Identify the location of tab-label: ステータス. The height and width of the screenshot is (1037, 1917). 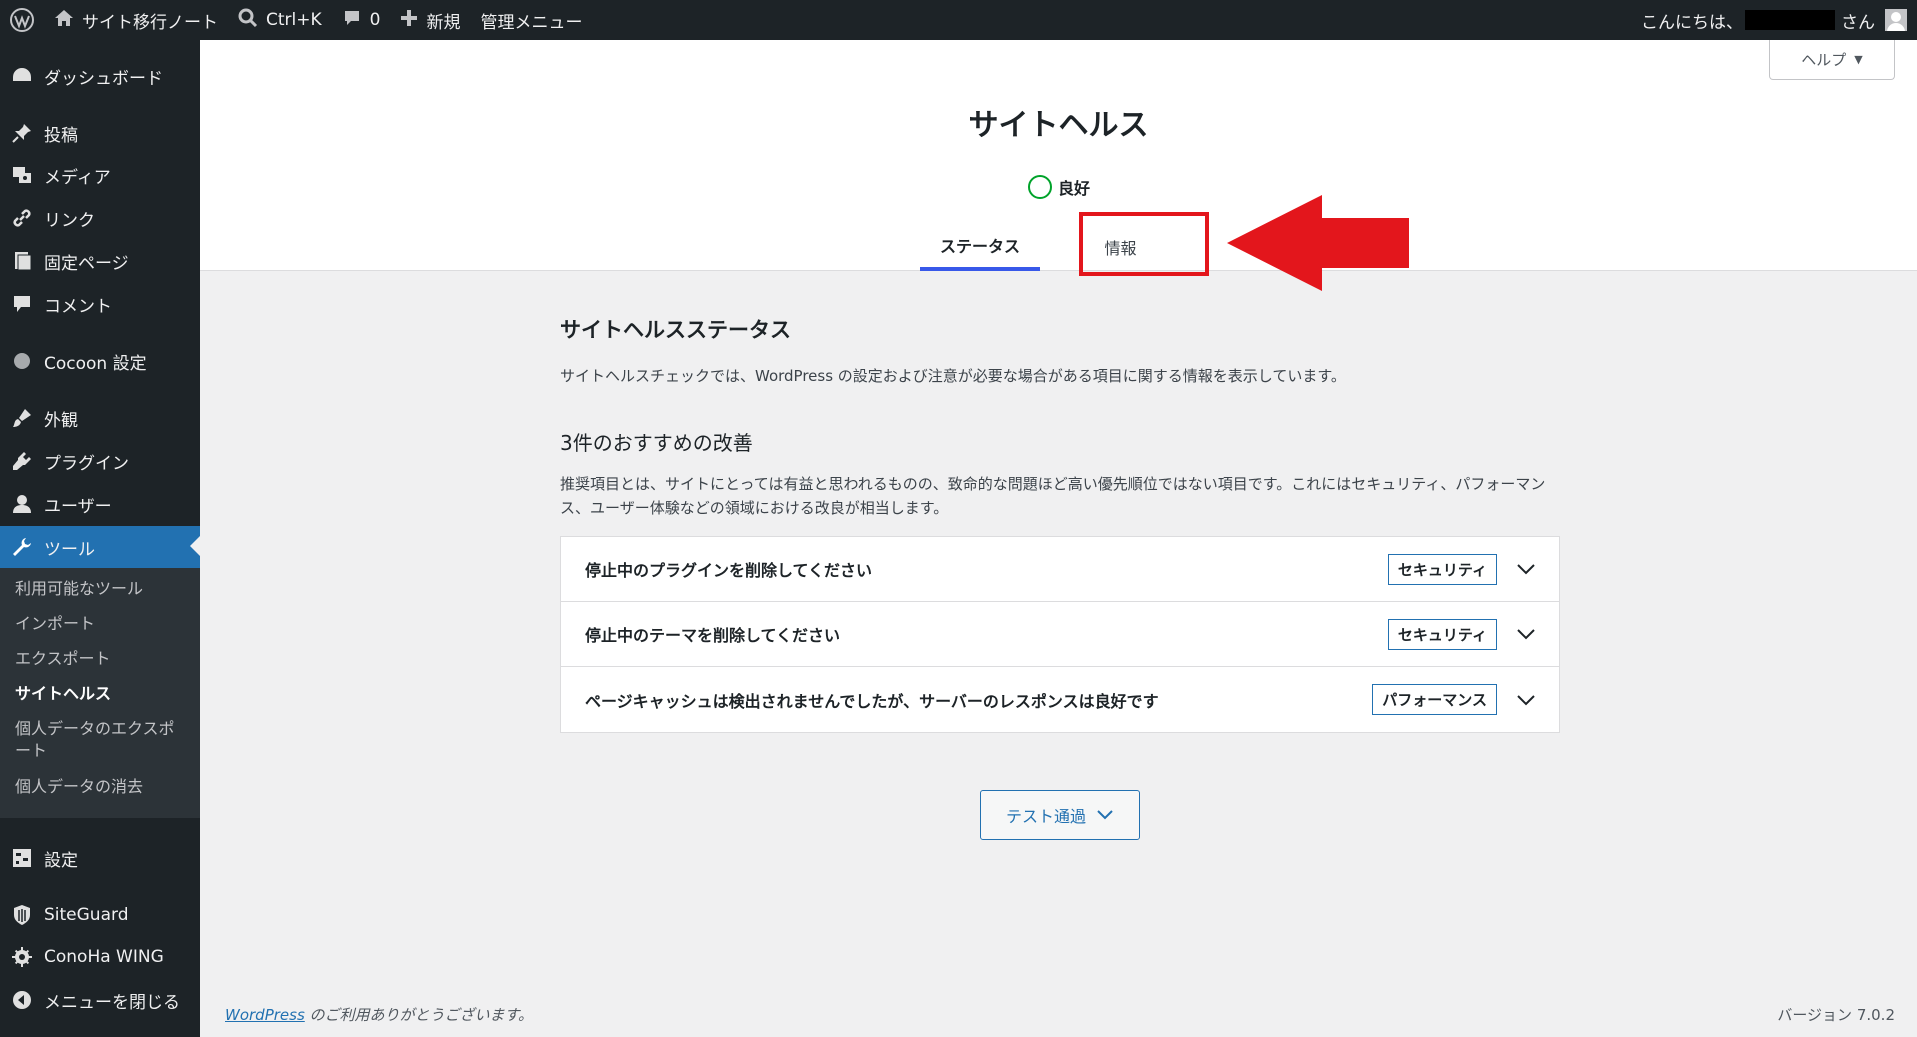
(979, 246).